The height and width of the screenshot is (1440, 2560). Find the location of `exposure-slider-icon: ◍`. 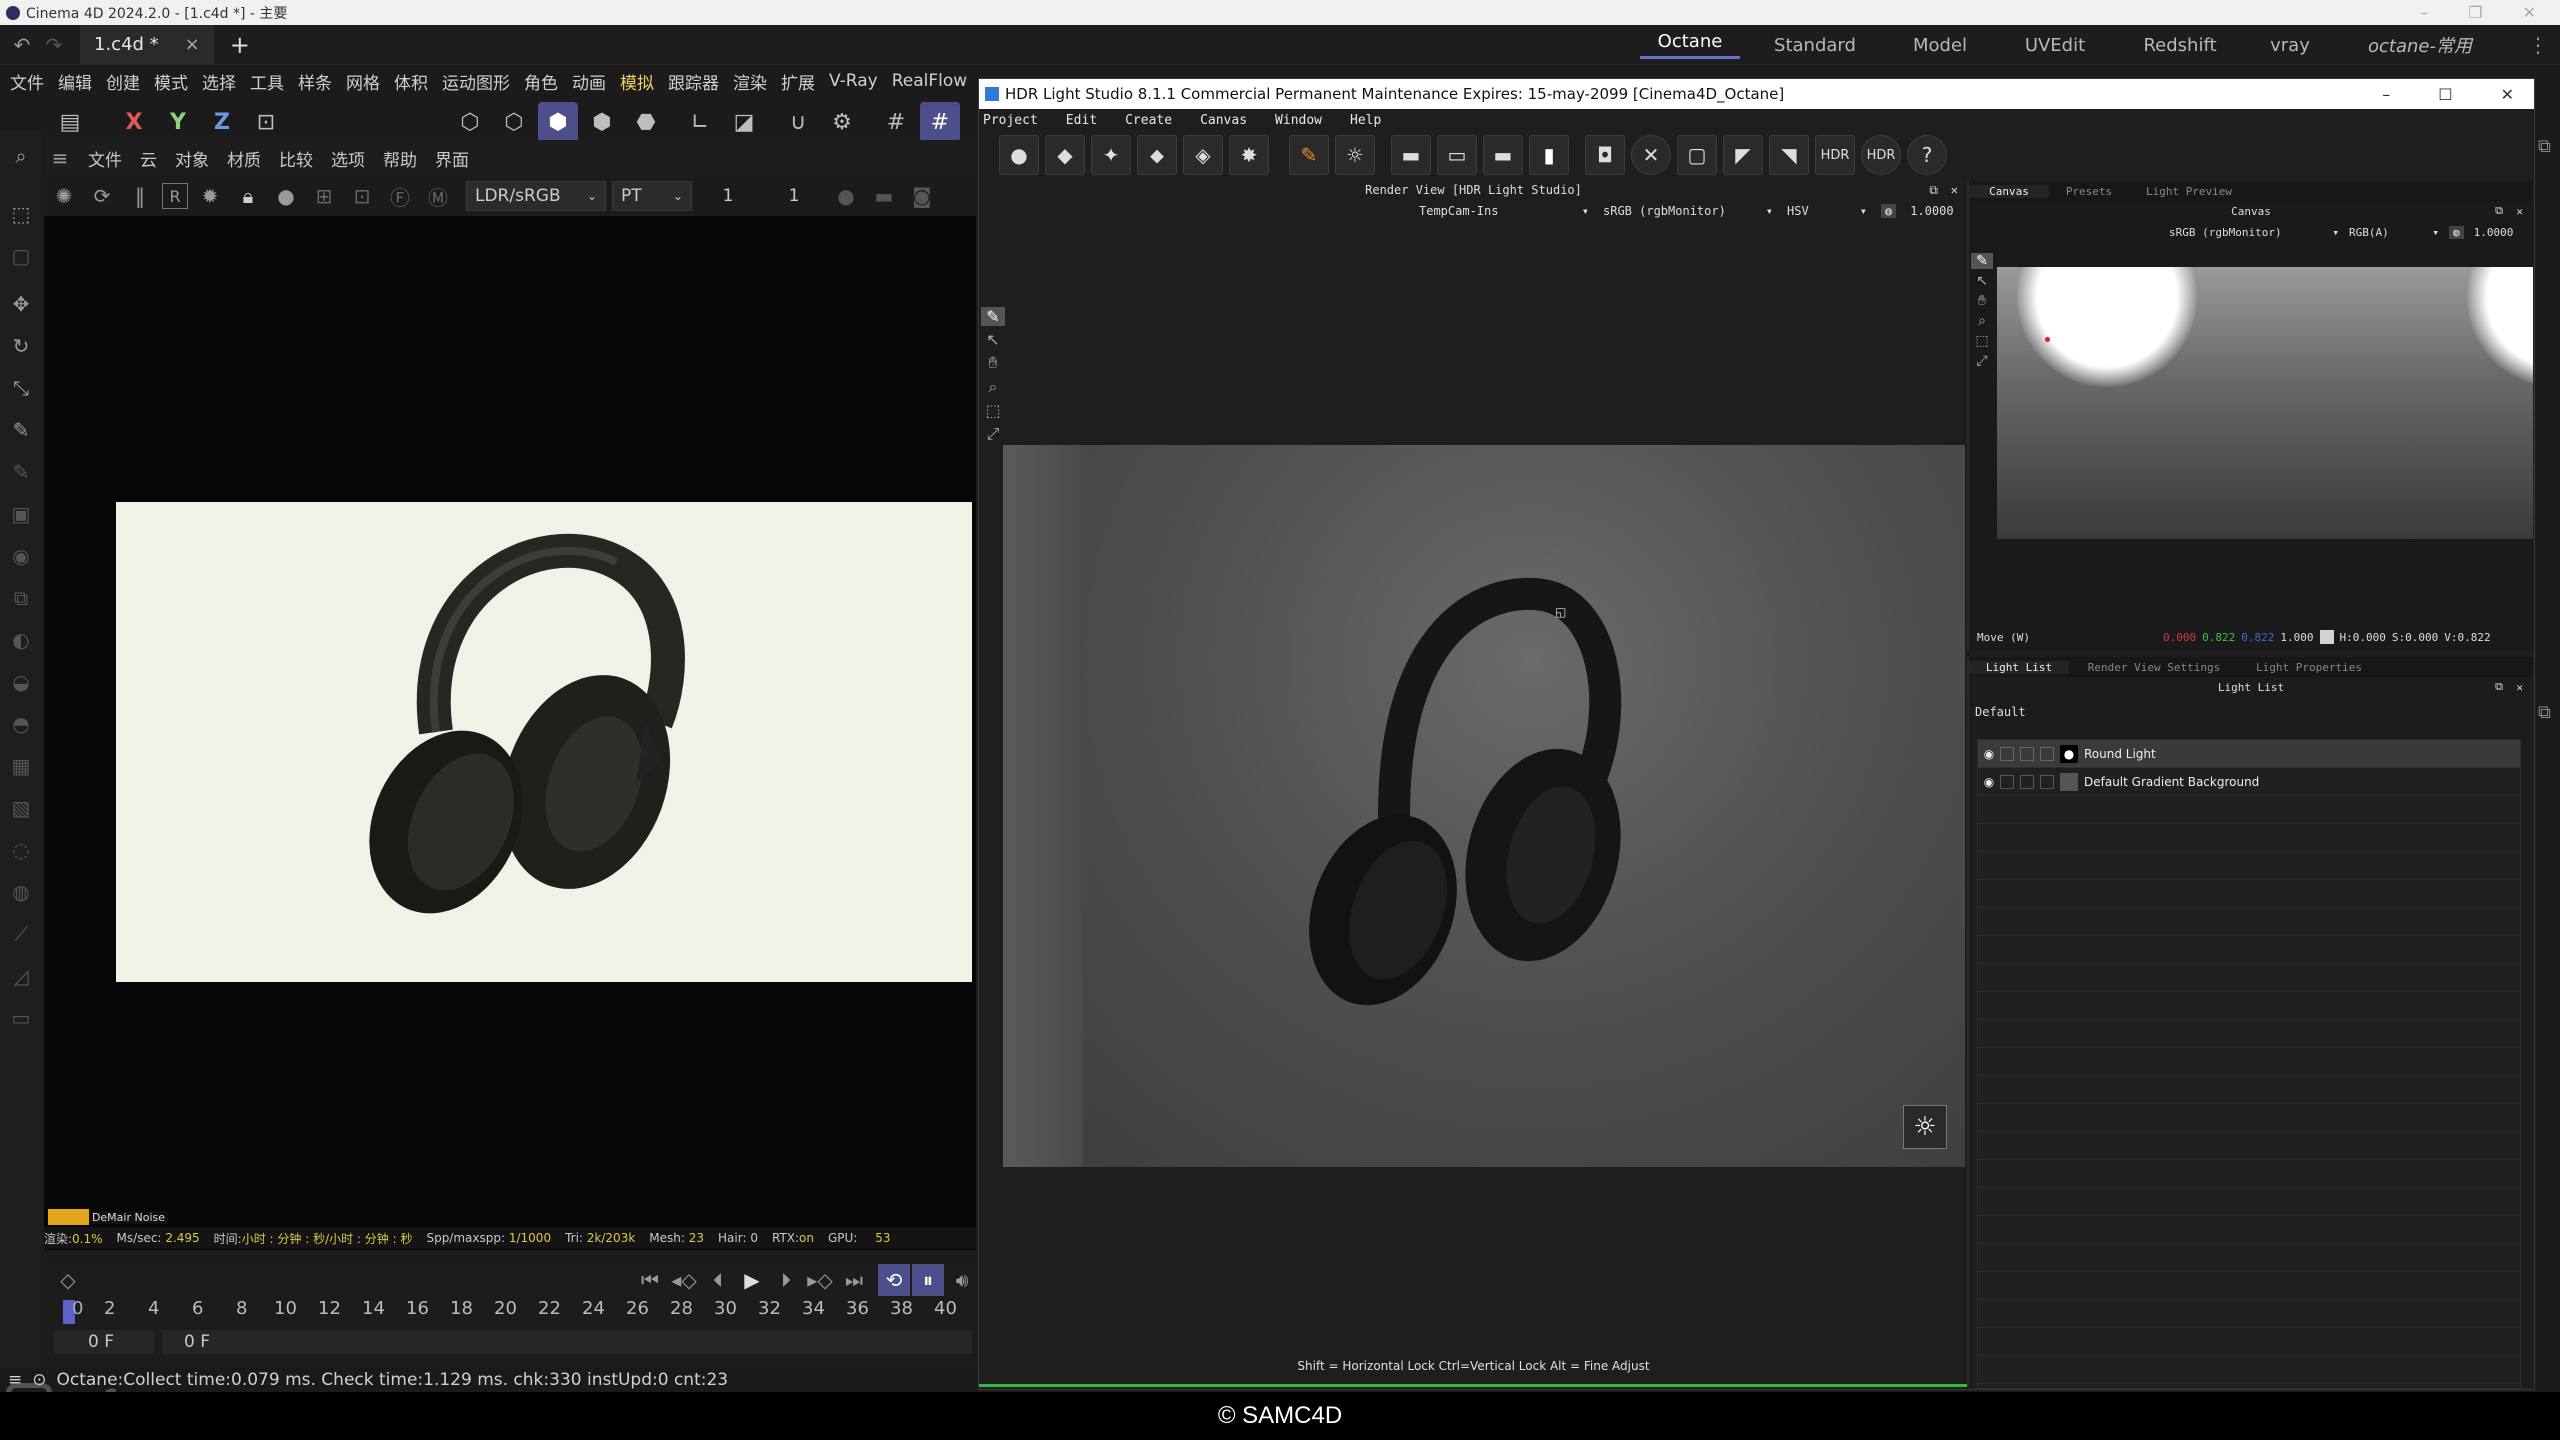

exposure-slider-icon: ◍ is located at coordinates (1889, 211).